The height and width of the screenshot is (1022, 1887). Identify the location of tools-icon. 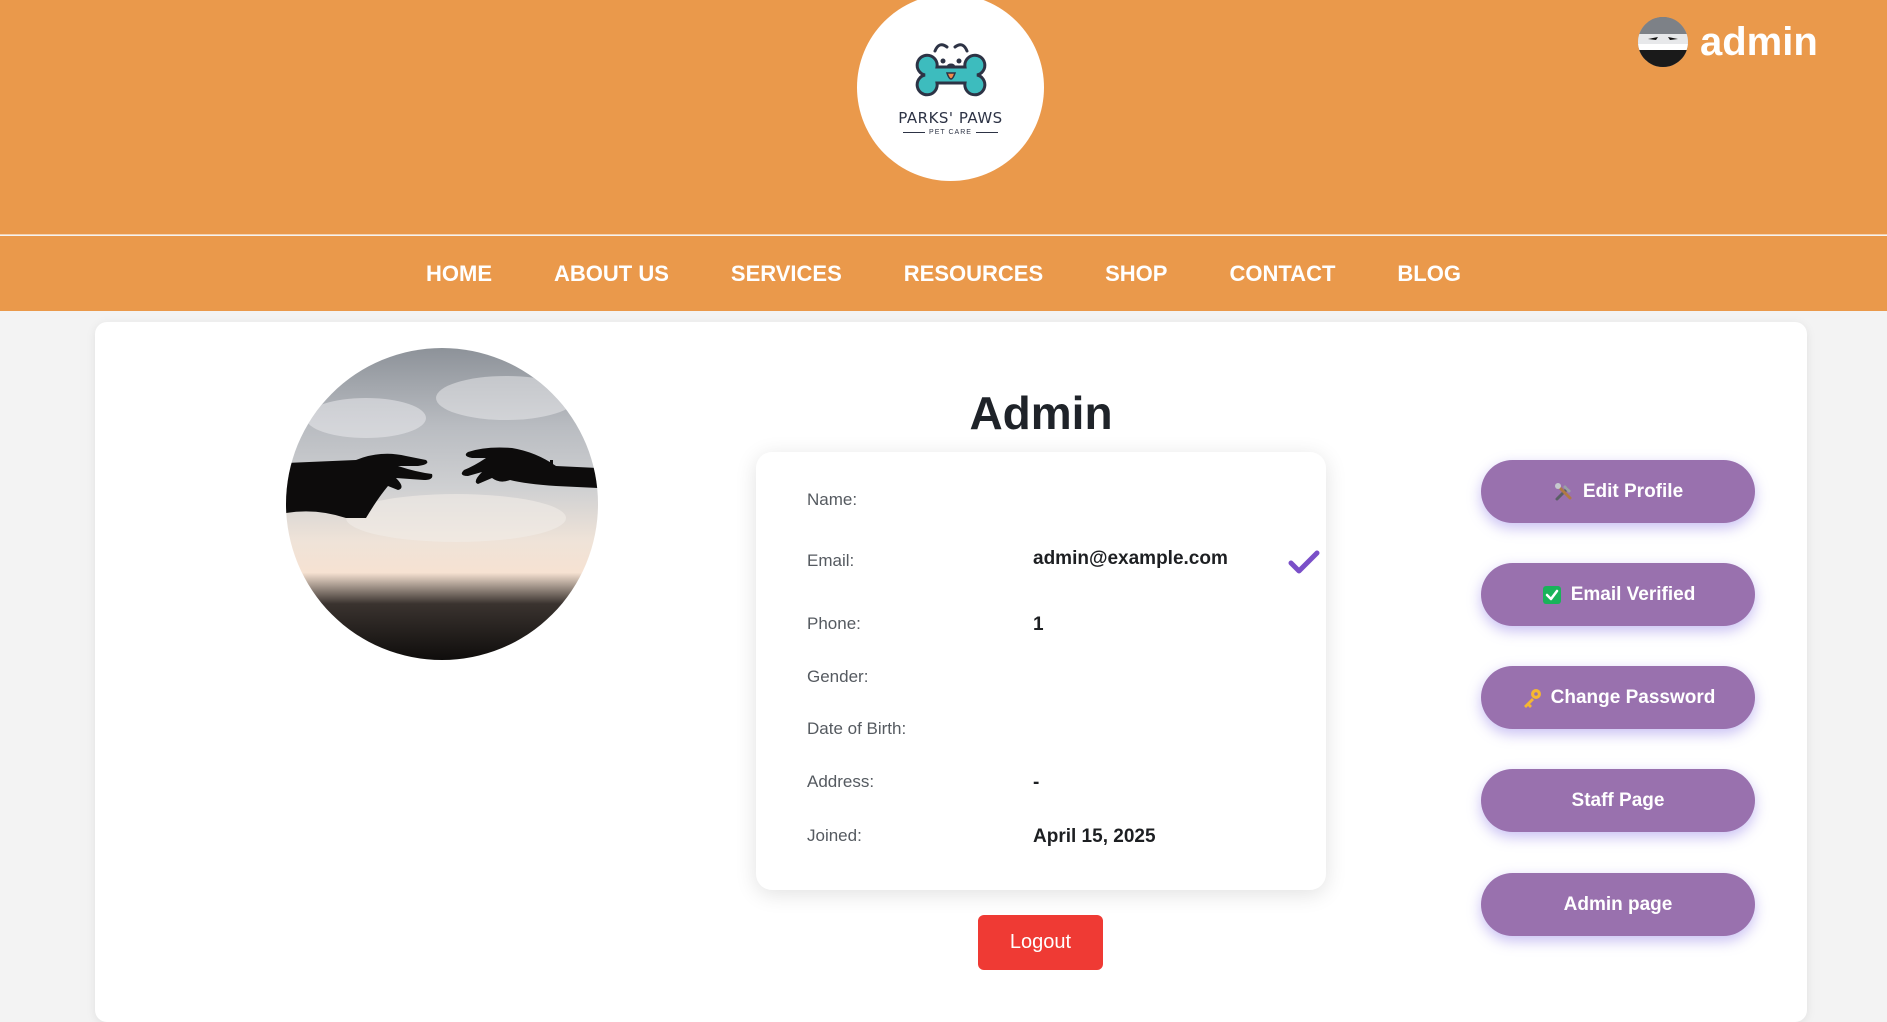
(1564, 492).